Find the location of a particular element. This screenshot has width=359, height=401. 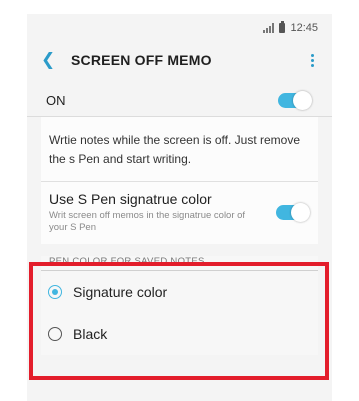

app-bar: ❮ SCREEN OFF MEMO is located at coordinates (179, 60).